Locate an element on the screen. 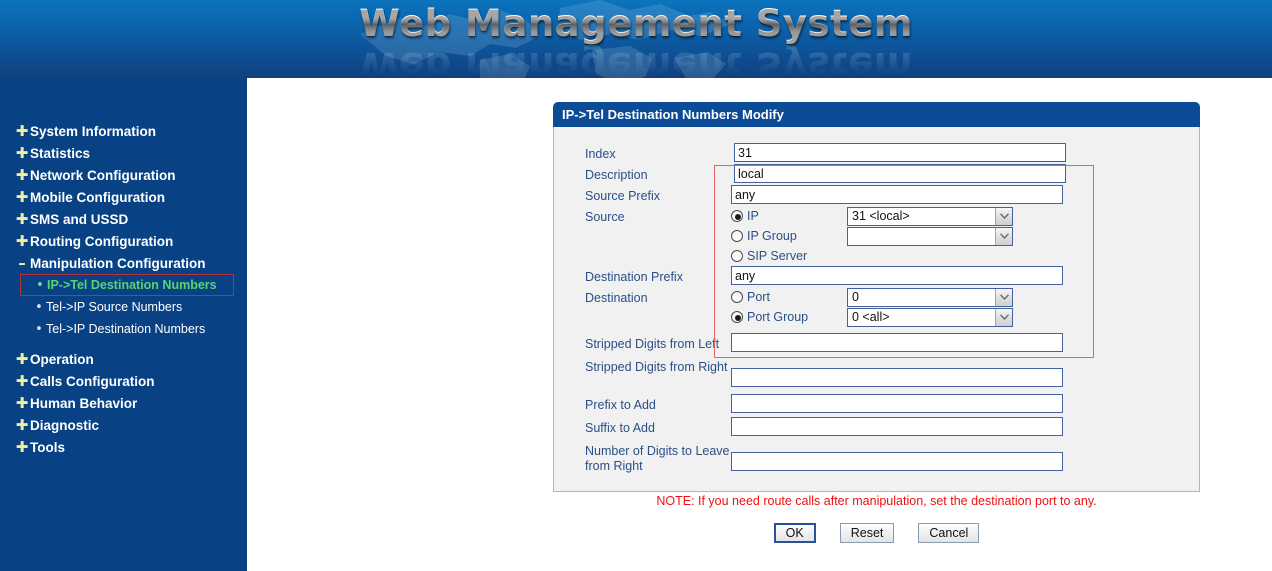  source-option-ip-group: IP Group is located at coordinates (965, 236).